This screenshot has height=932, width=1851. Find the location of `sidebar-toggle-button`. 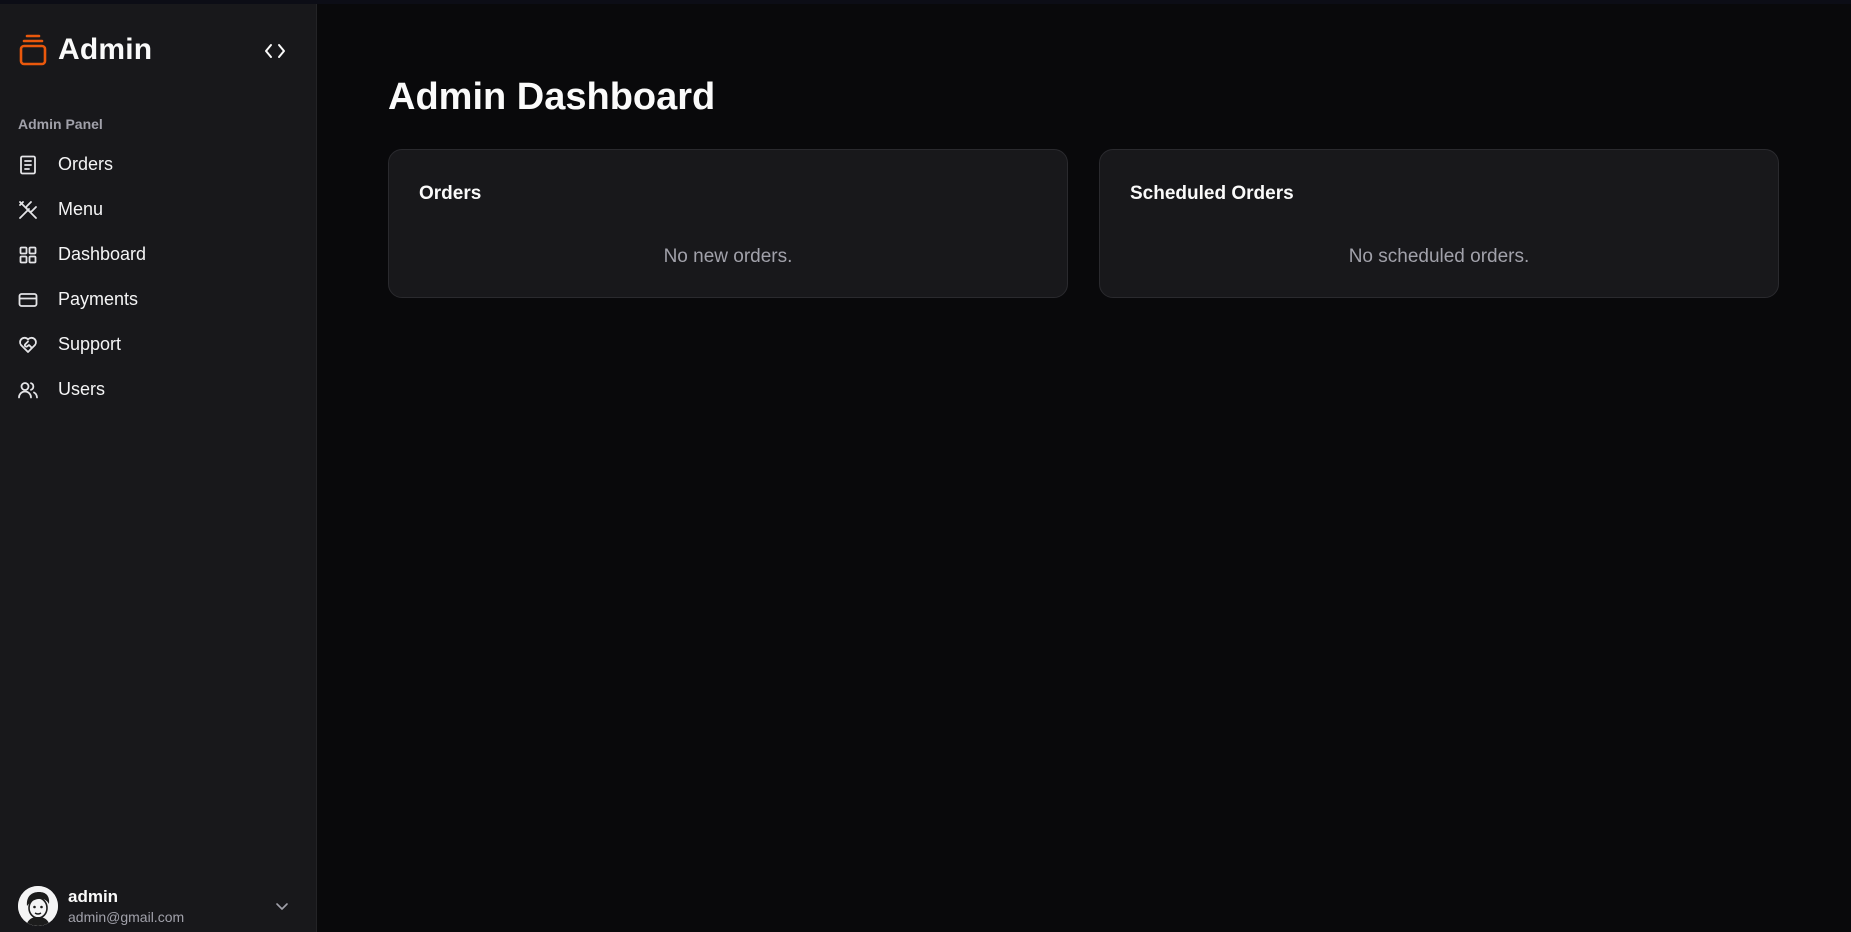

sidebar-toggle-button is located at coordinates (275, 51).